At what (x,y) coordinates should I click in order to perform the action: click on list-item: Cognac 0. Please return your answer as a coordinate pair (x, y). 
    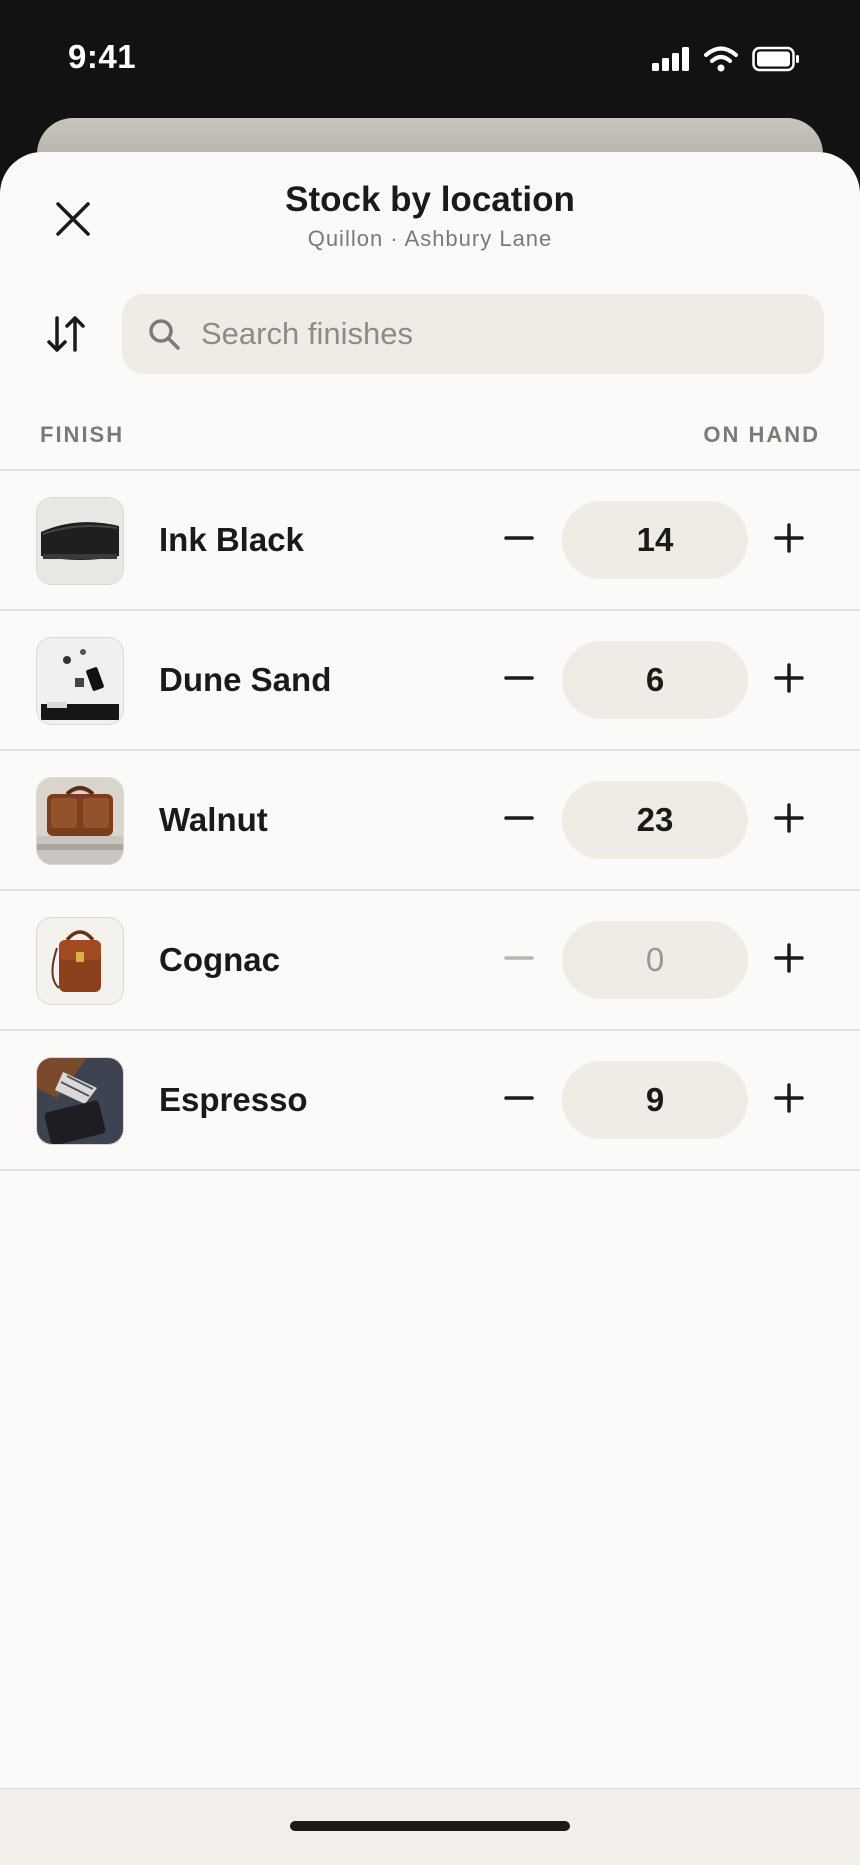
    Looking at the image, I should click on (430, 961).